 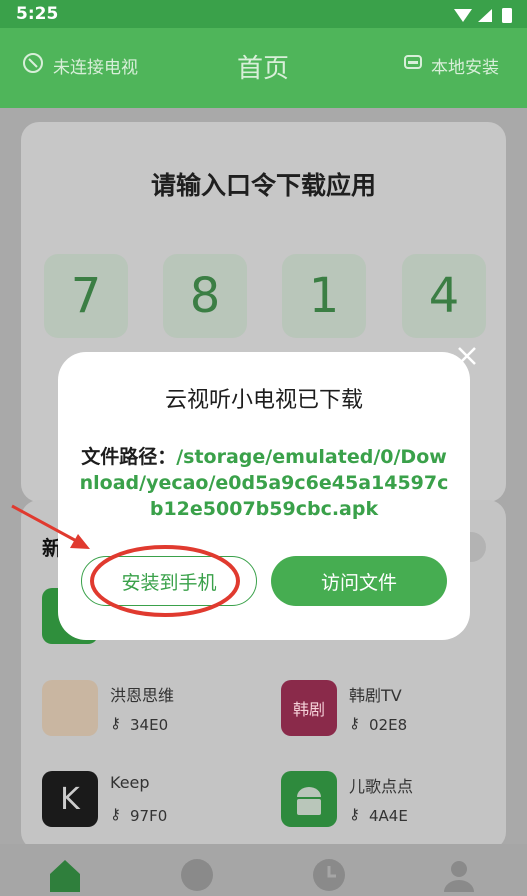 What do you see at coordinates (263, 14) in the screenshot?
I see `status-bar: 5:25` at bounding box center [263, 14].